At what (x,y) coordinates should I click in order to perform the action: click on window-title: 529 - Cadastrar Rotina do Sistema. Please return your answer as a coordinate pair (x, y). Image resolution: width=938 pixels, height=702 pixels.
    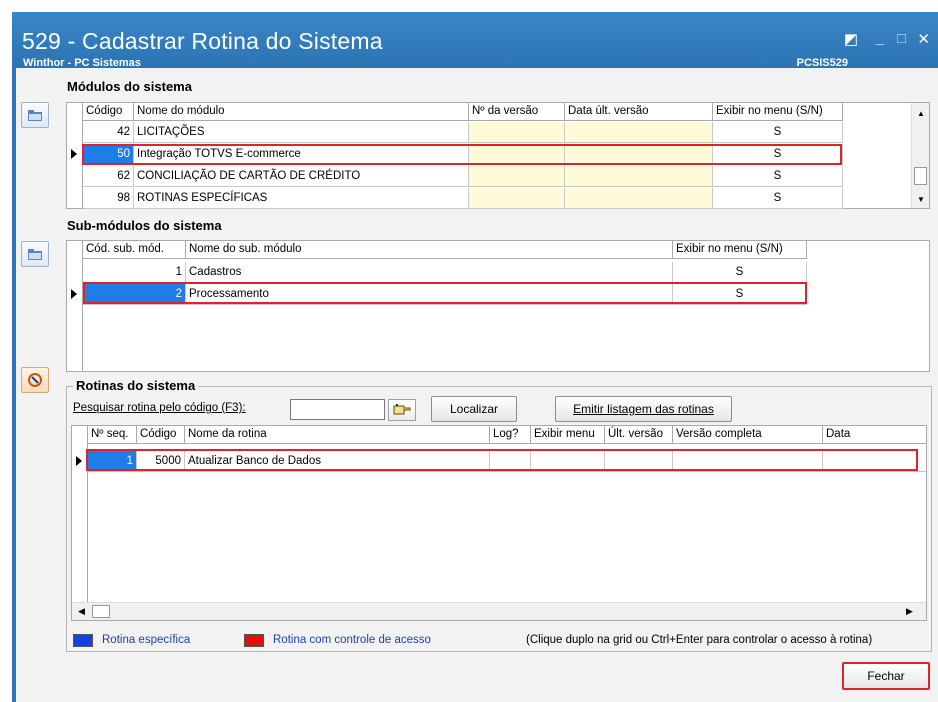
    Looking at the image, I should click on (202, 41).